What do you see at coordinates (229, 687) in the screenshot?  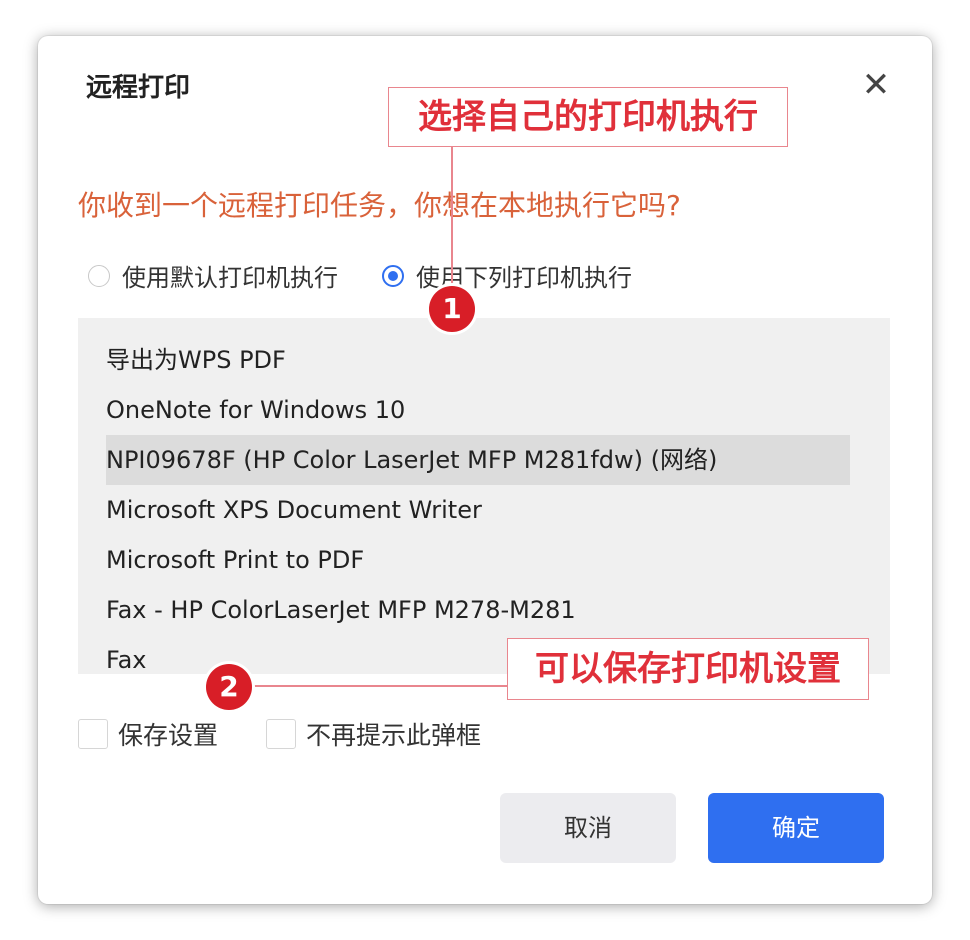 I see `annotation-badge-2: 2` at bounding box center [229, 687].